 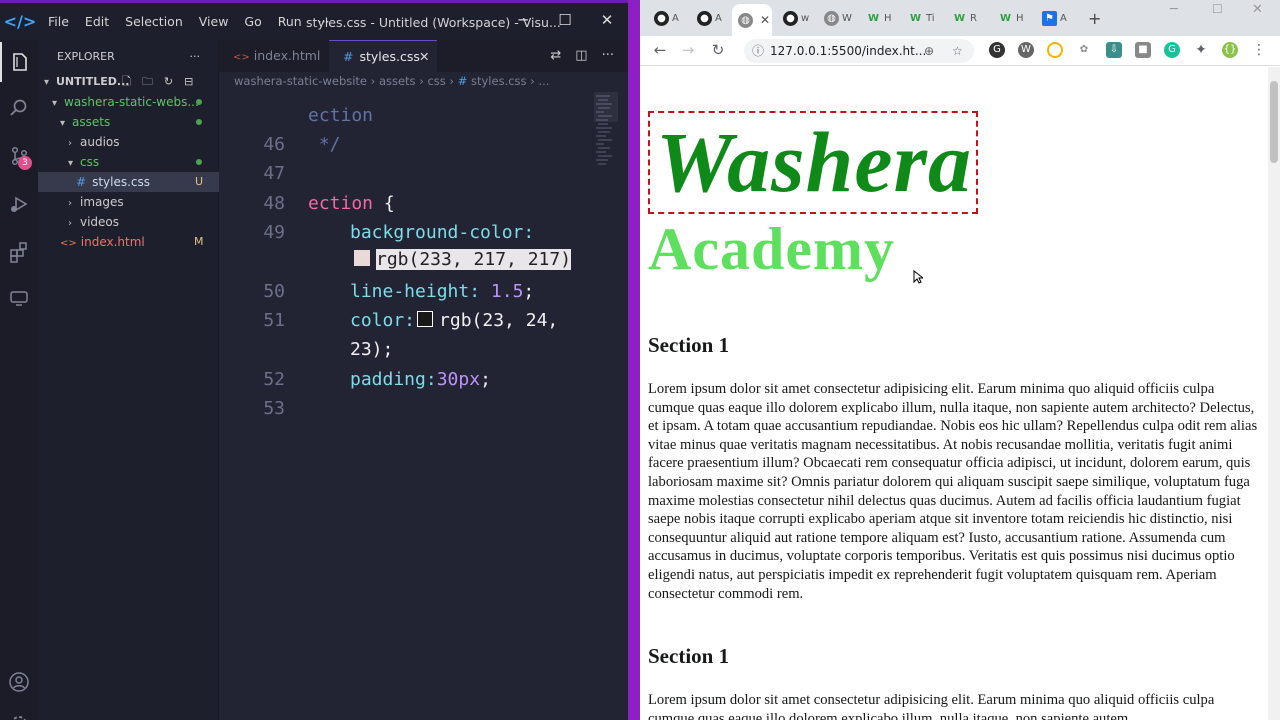 I want to click on extension-download-icon: ⇩, so click(x=1114, y=50).